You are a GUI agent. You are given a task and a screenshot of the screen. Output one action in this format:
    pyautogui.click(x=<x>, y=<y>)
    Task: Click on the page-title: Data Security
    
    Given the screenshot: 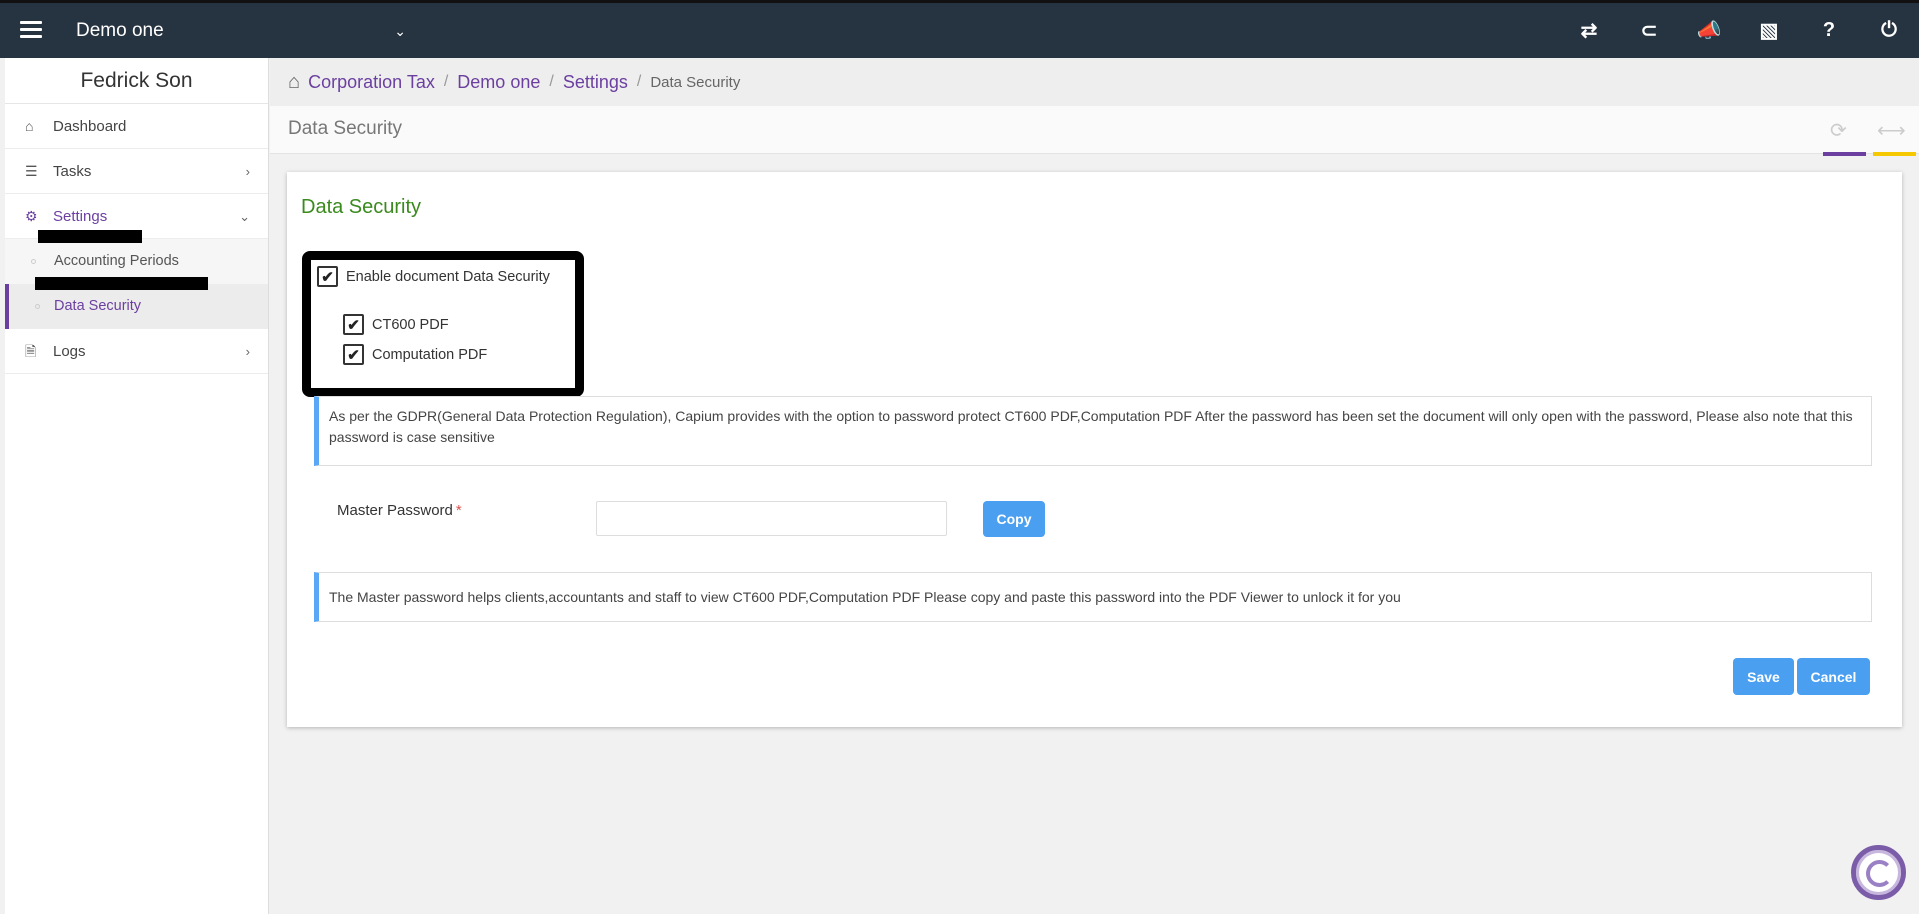 What is the action you would take?
    pyautogui.click(x=345, y=128)
    